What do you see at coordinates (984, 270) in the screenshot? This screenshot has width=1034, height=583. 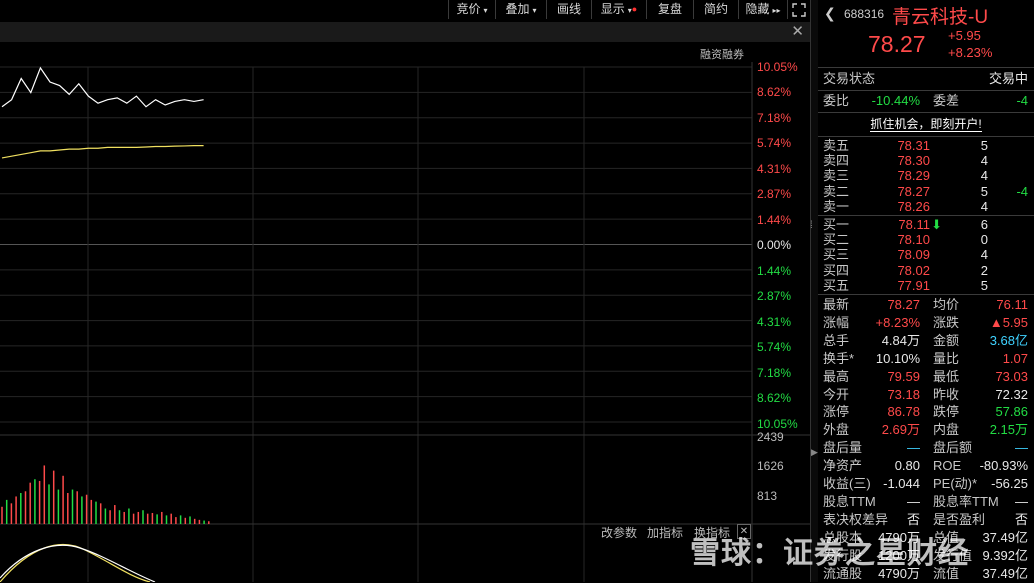 I see `bid-volume: 2` at bounding box center [984, 270].